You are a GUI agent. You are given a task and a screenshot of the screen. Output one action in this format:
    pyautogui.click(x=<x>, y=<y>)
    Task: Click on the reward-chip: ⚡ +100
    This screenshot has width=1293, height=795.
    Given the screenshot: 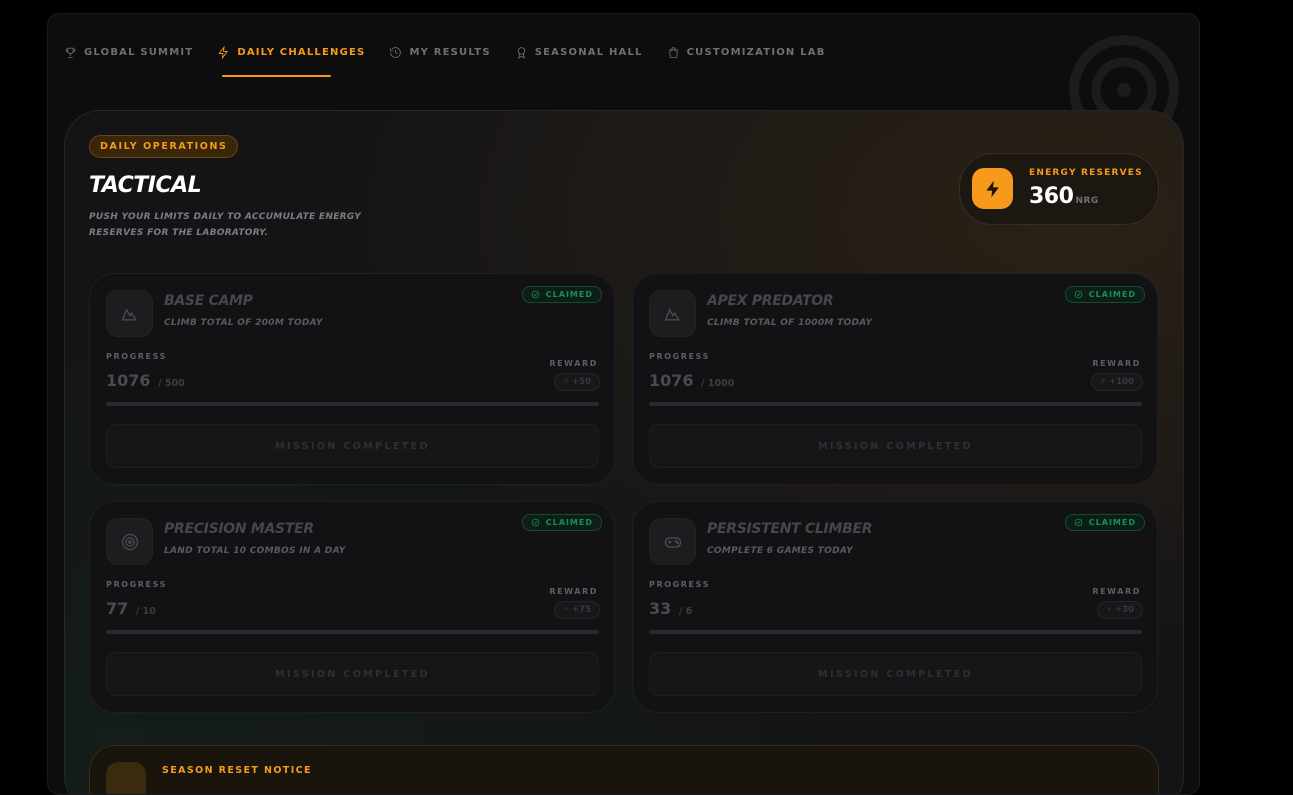 What is the action you would take?
    pyautogui.click(x=1117, y=382)
    